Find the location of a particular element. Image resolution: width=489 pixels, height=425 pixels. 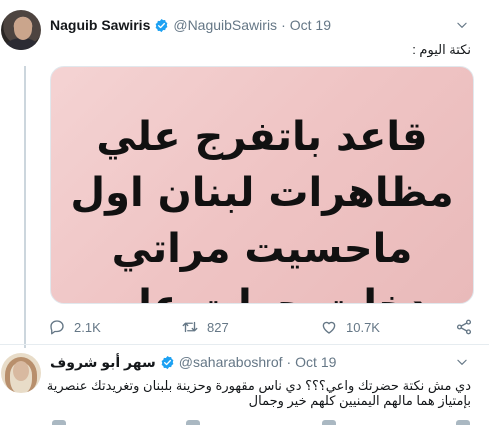

author-name: سهر أبو شروف is located at coordinates (103, 362).